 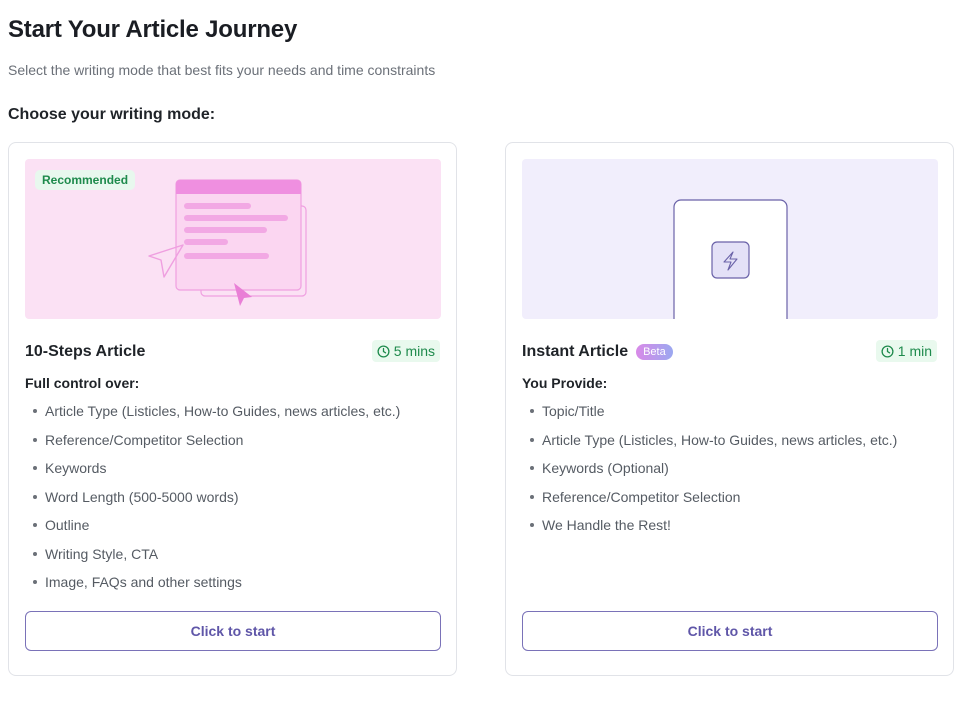 I want to click on time-estimate-badge: 1 min, so click(x=906, y=351).